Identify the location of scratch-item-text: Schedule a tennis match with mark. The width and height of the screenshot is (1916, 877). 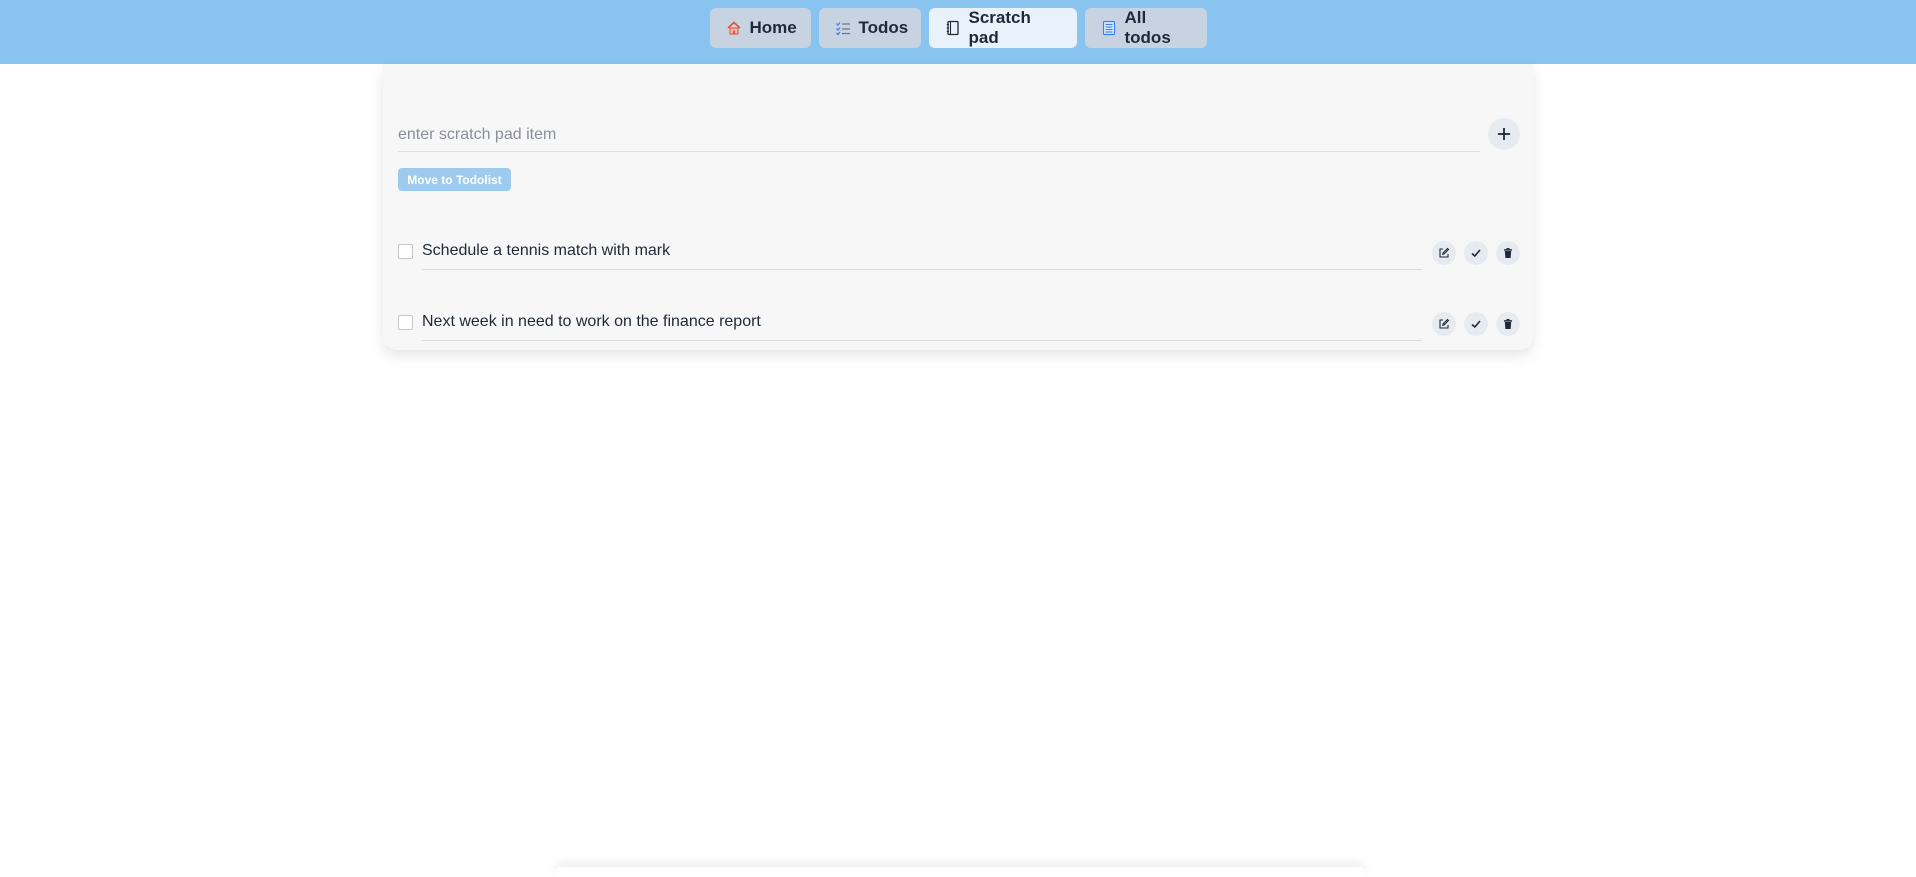
(922, 251).